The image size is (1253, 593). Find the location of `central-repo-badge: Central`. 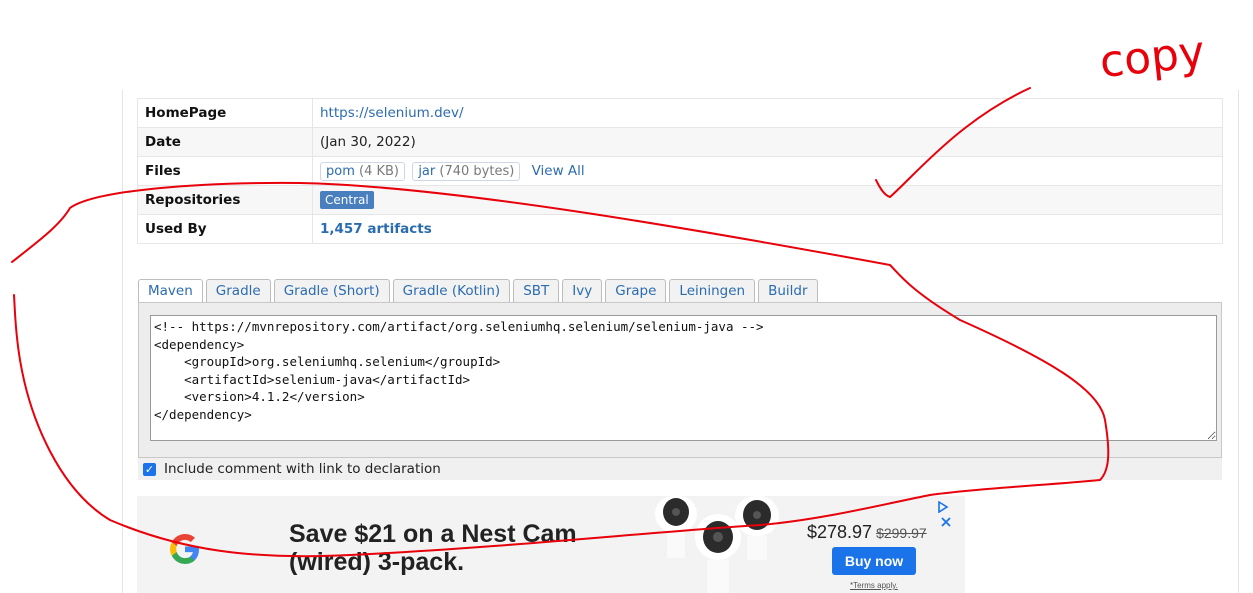

central-repo-badge: Central is located at coordinates (347, 200).